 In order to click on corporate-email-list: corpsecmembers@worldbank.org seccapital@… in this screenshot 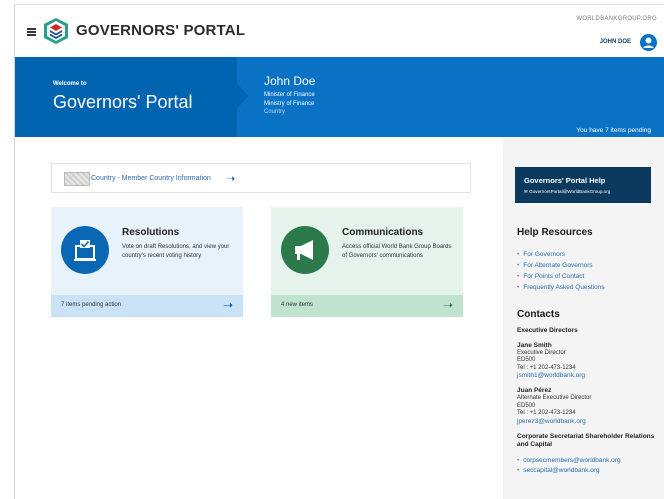, I will do `click(589, 466)`.